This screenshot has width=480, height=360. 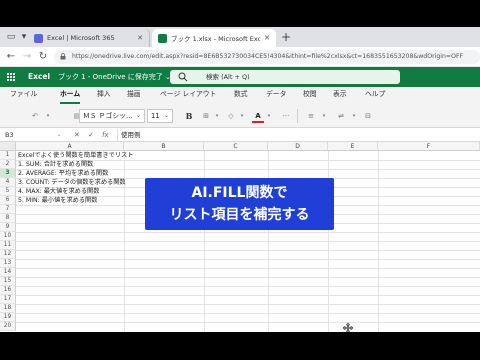 I want to click on tab-review: 校閲, so click(x=310, y=94).